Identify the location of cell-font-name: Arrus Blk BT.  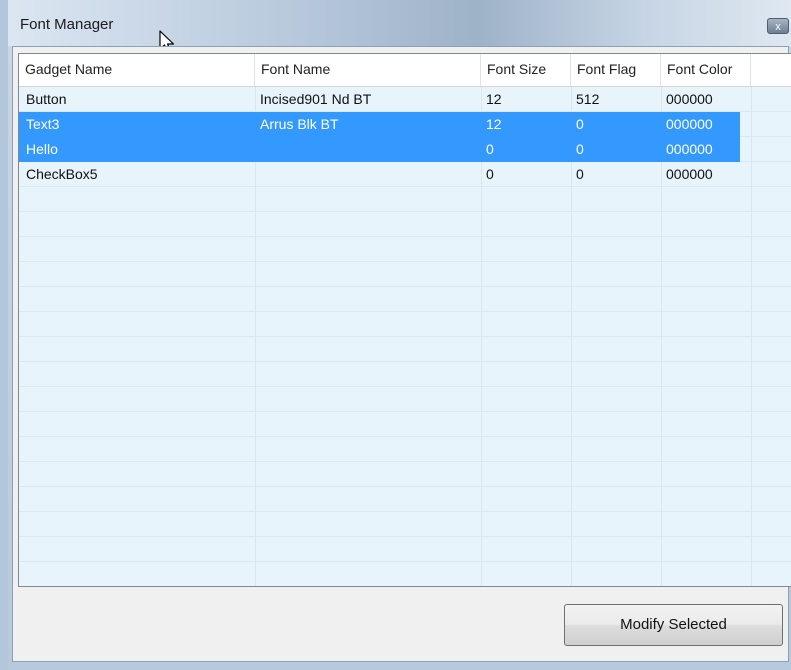
(299, 124).